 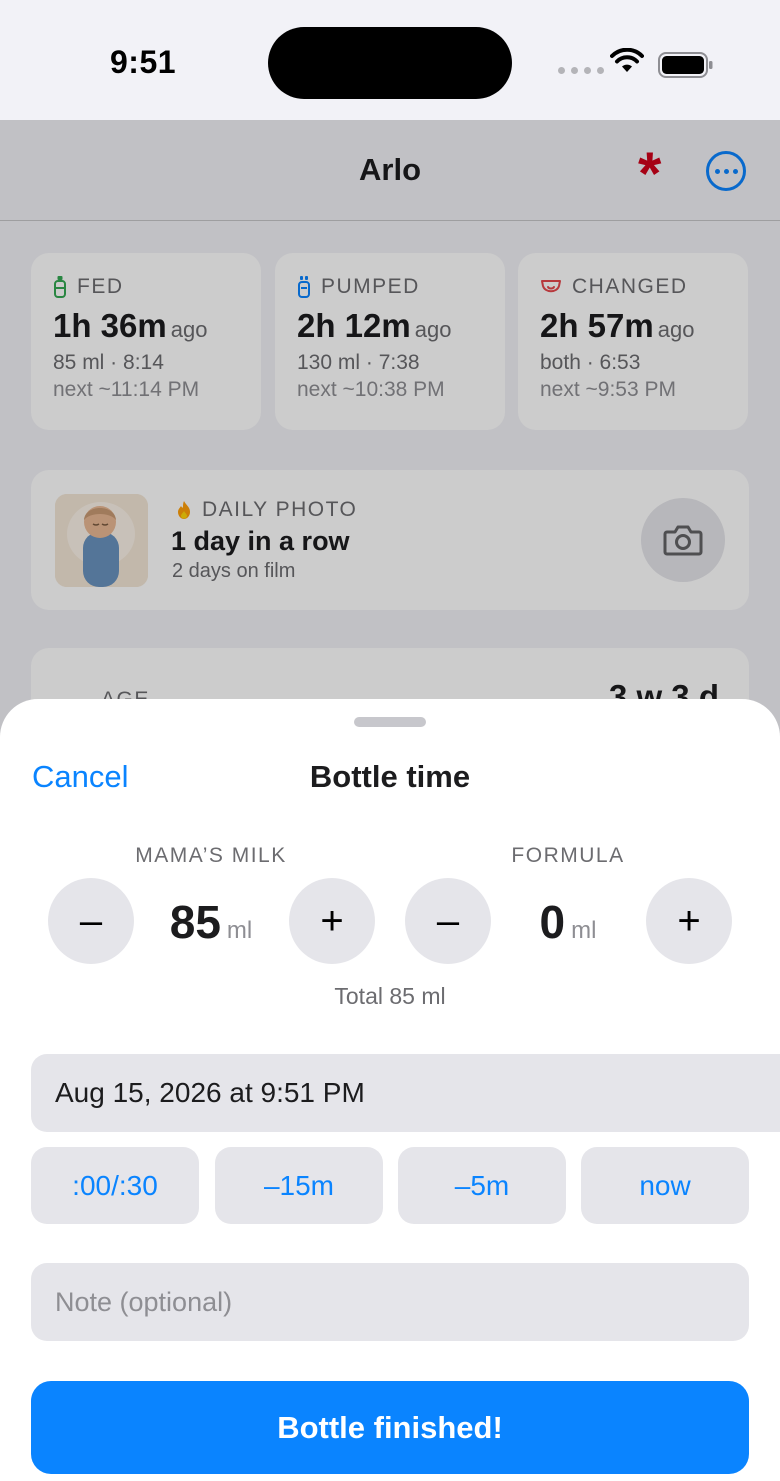 What do you see at coordinates (195, 922) in the screenshot?
I see `mamas-milk-value: 85` at bounding box center [195, 922].